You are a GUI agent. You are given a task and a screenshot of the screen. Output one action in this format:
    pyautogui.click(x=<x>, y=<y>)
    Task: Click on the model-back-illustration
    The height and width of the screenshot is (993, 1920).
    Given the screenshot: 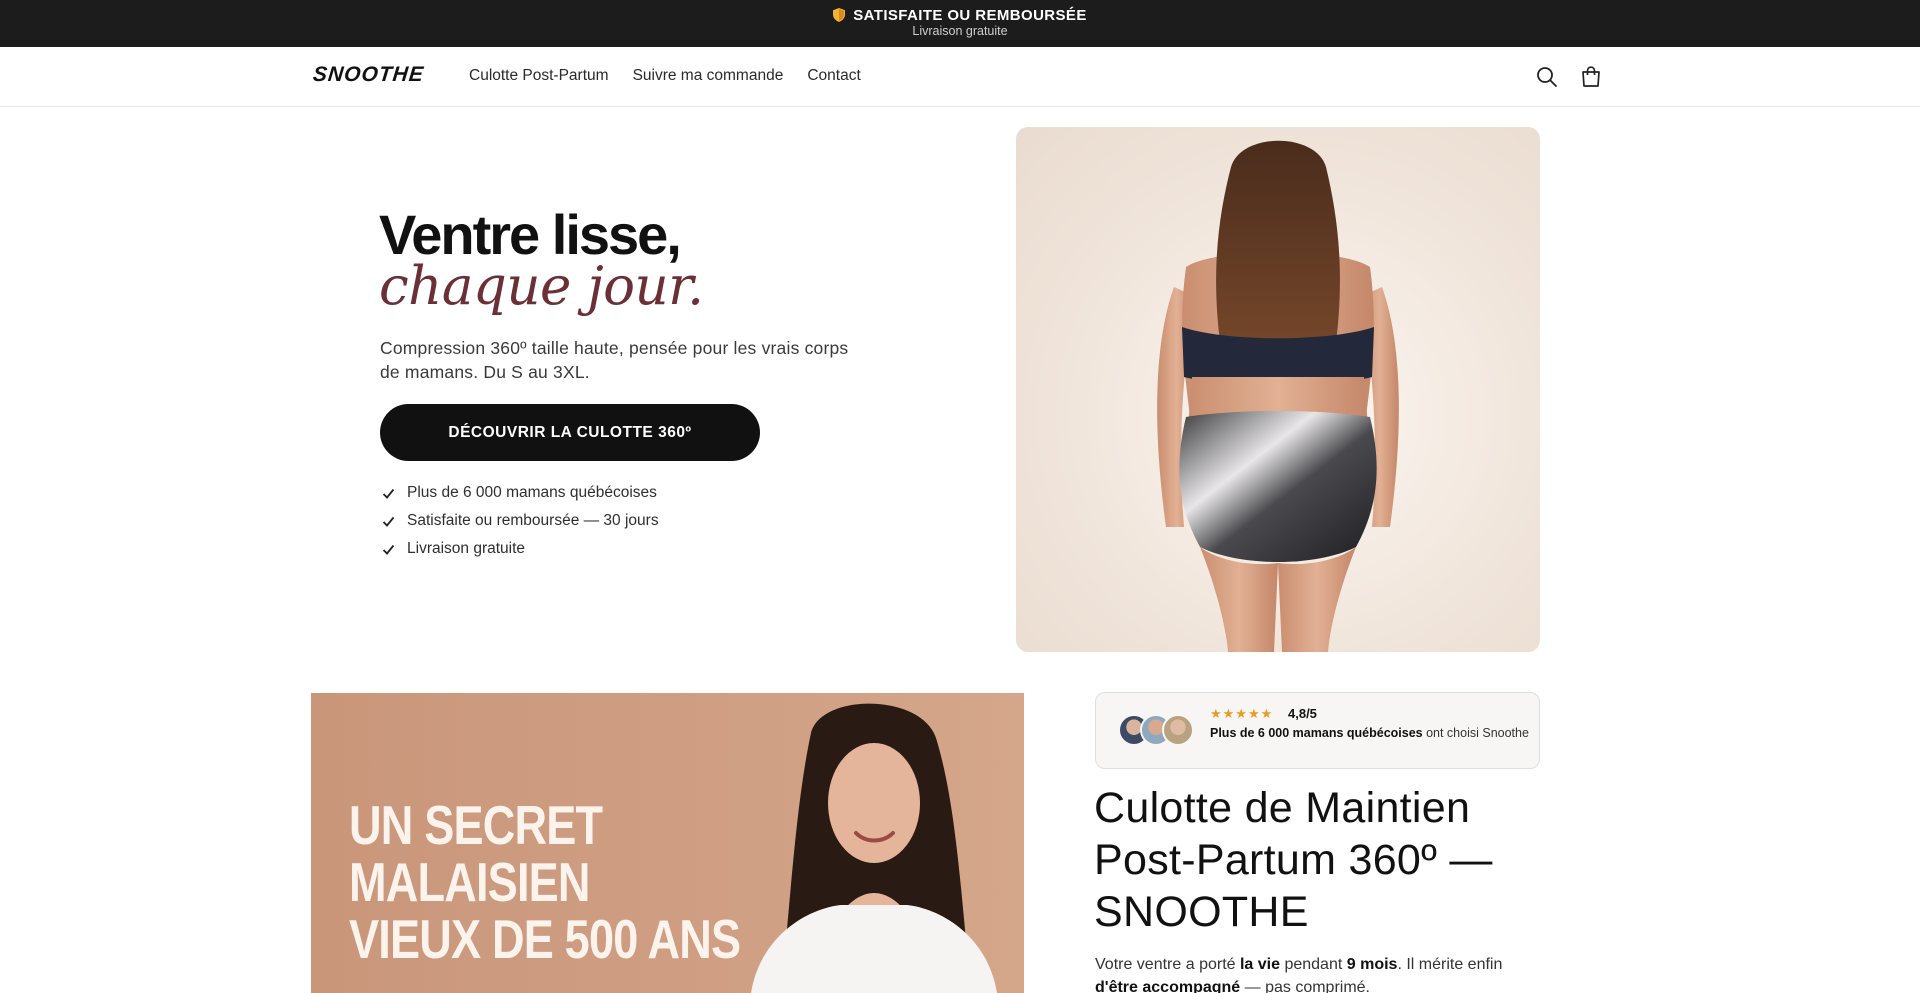 What is the action you would take?
    pyautogui.click(x=1278, y=396)
    